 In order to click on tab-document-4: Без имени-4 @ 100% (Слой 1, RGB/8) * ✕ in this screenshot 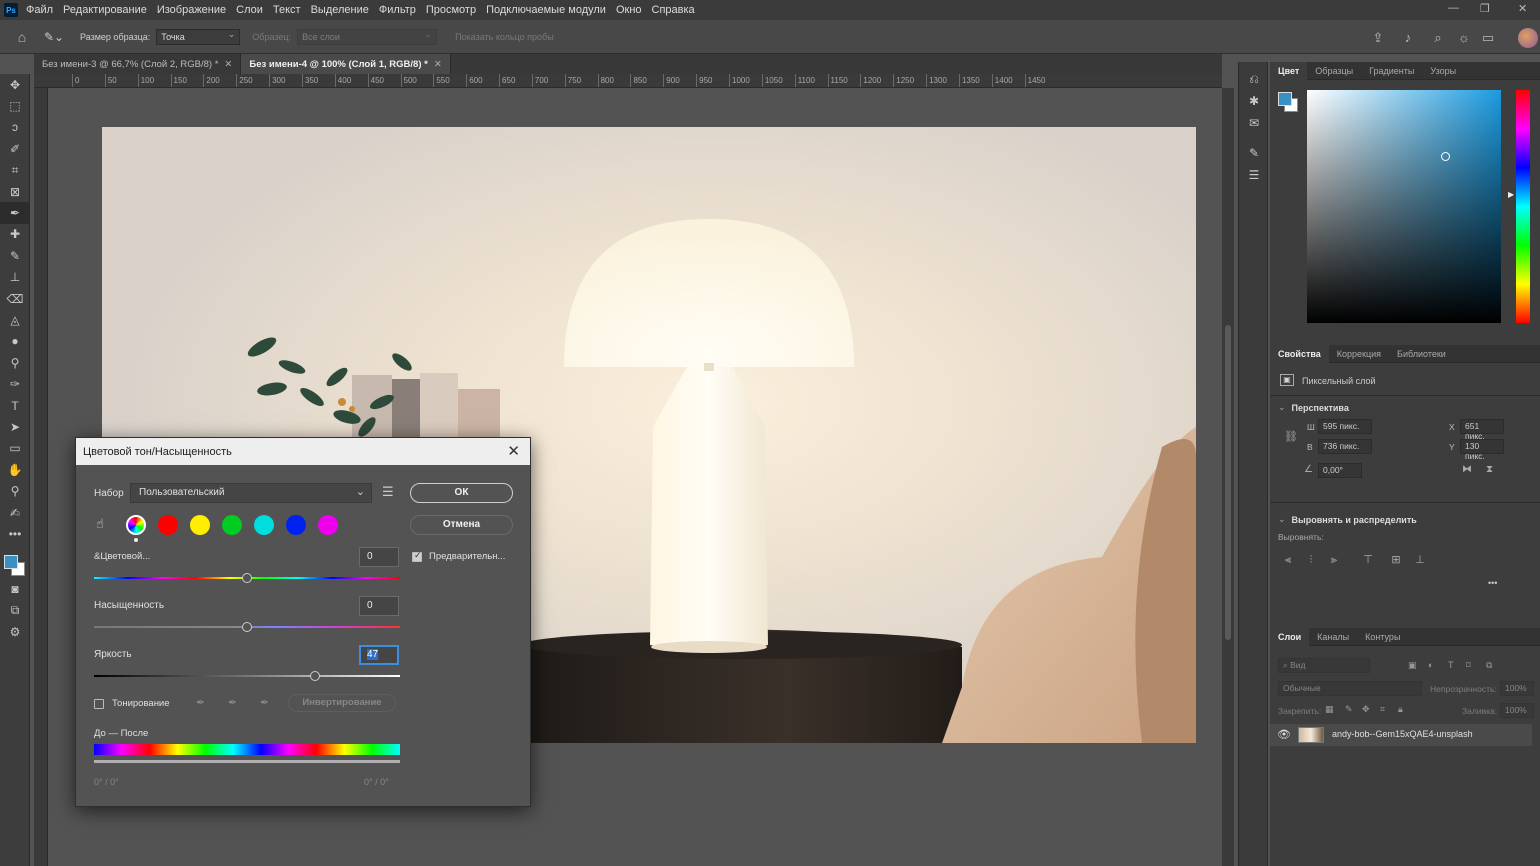, I will do `click(346, 64)`.